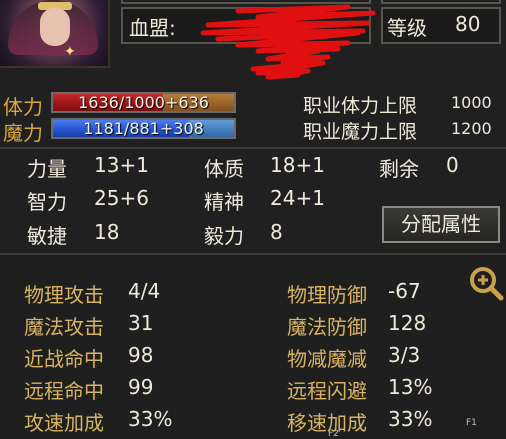 This screenshot has width=506, height=439. What do you see at coordinates (107, 232) in the screenshot?
I see `agility-value: 18` at bounding box center [107, 232].